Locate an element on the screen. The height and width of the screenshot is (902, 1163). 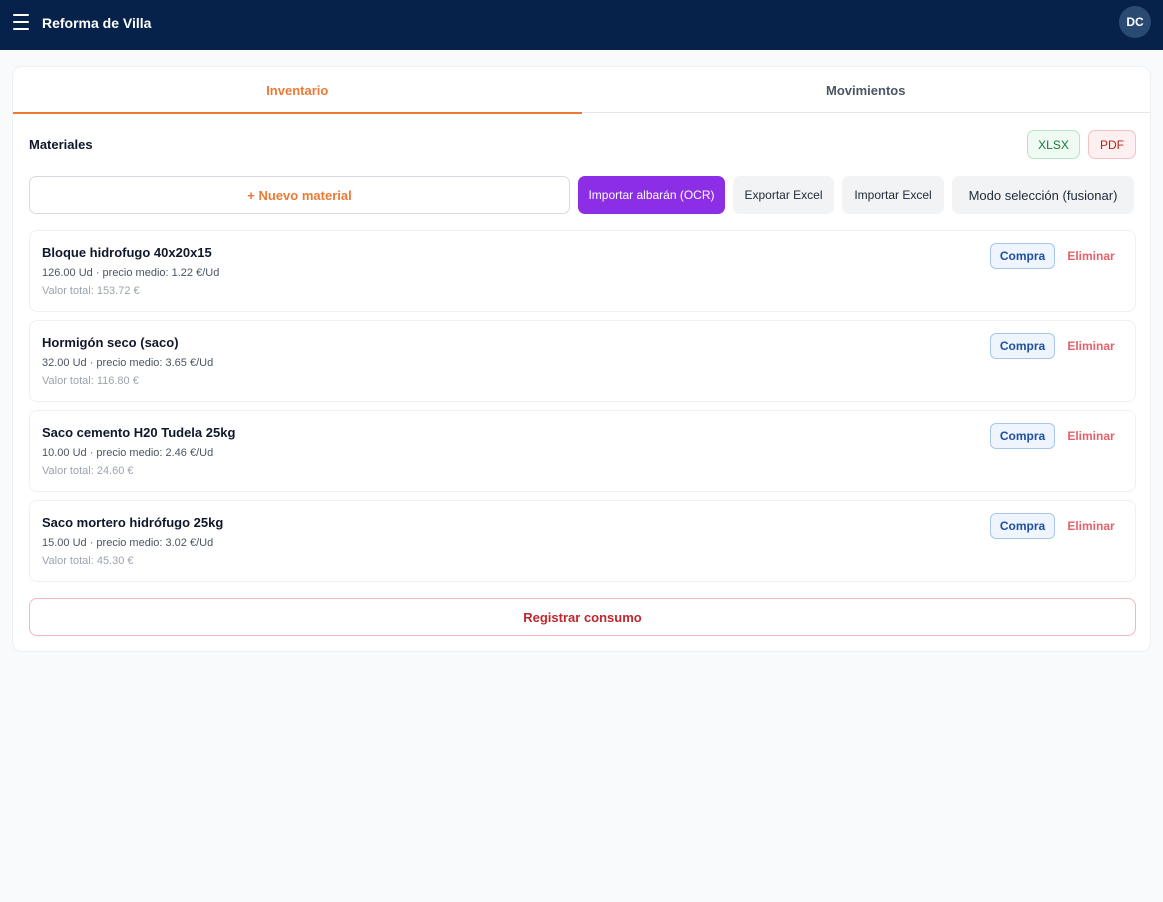
material-total-value: Valor total: 116.80 € is located at coordinates (90, 381).